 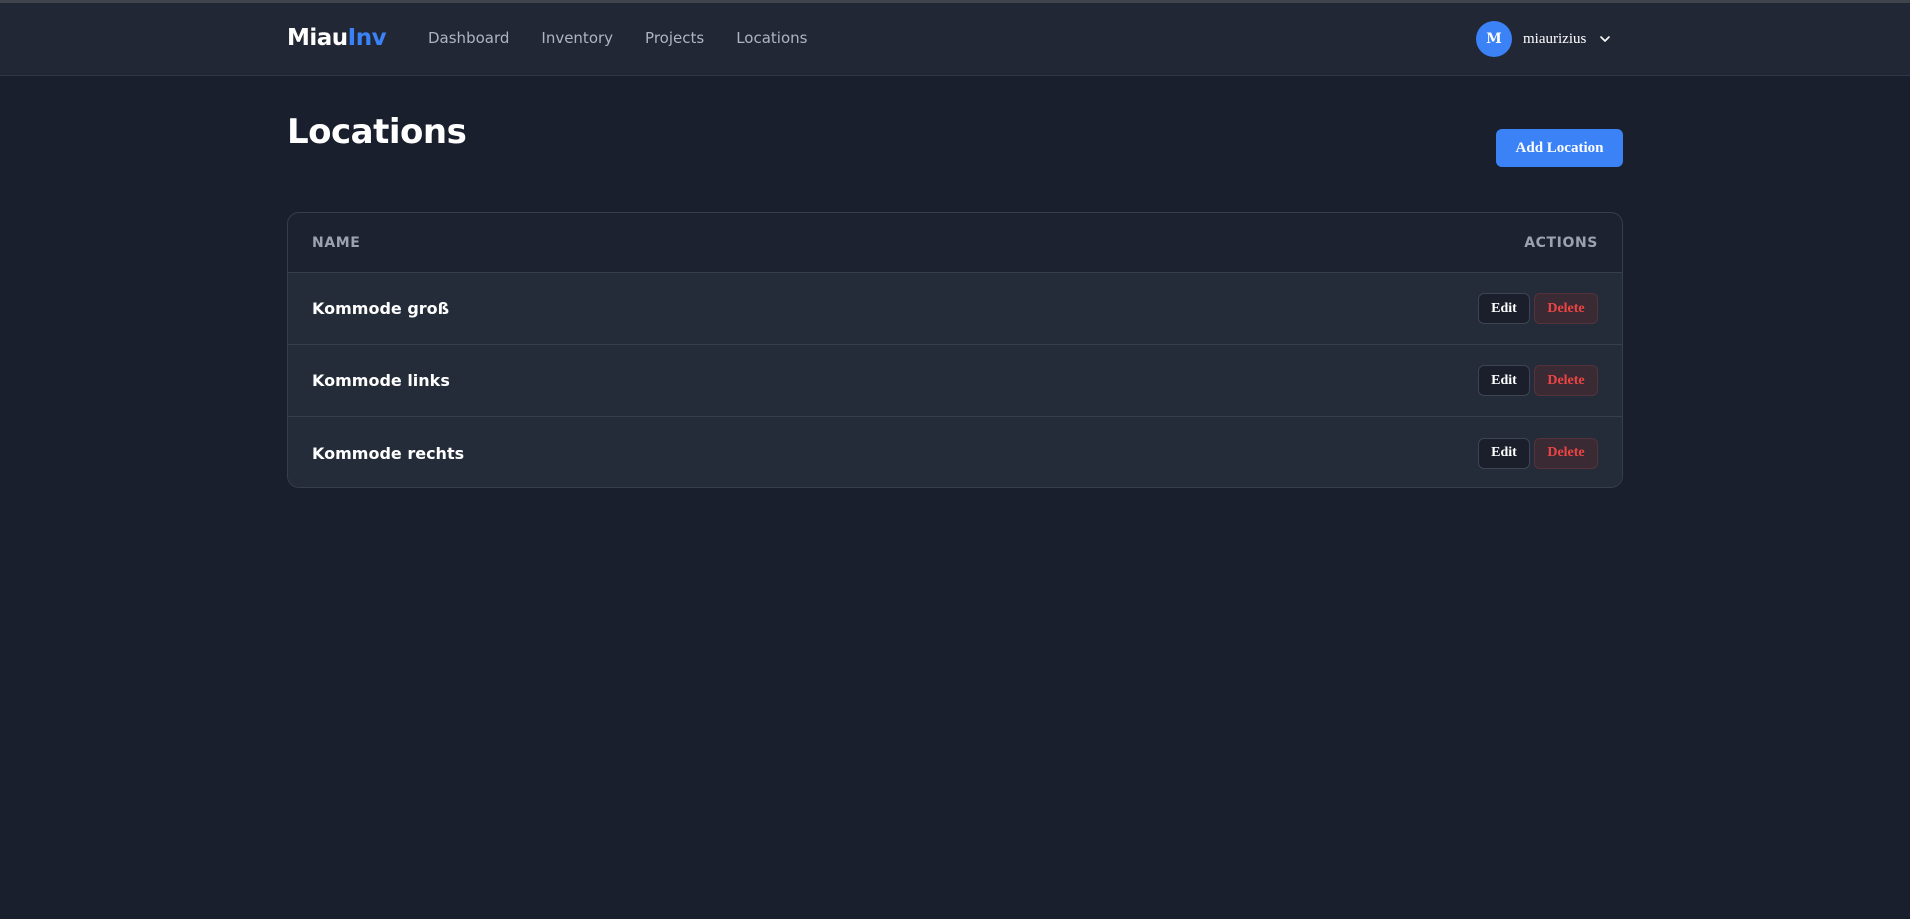 What do you see at coordinates (367, 38) in the screenshot?
I see `brand-part-2: Inv` at bounding box center [367, 38].